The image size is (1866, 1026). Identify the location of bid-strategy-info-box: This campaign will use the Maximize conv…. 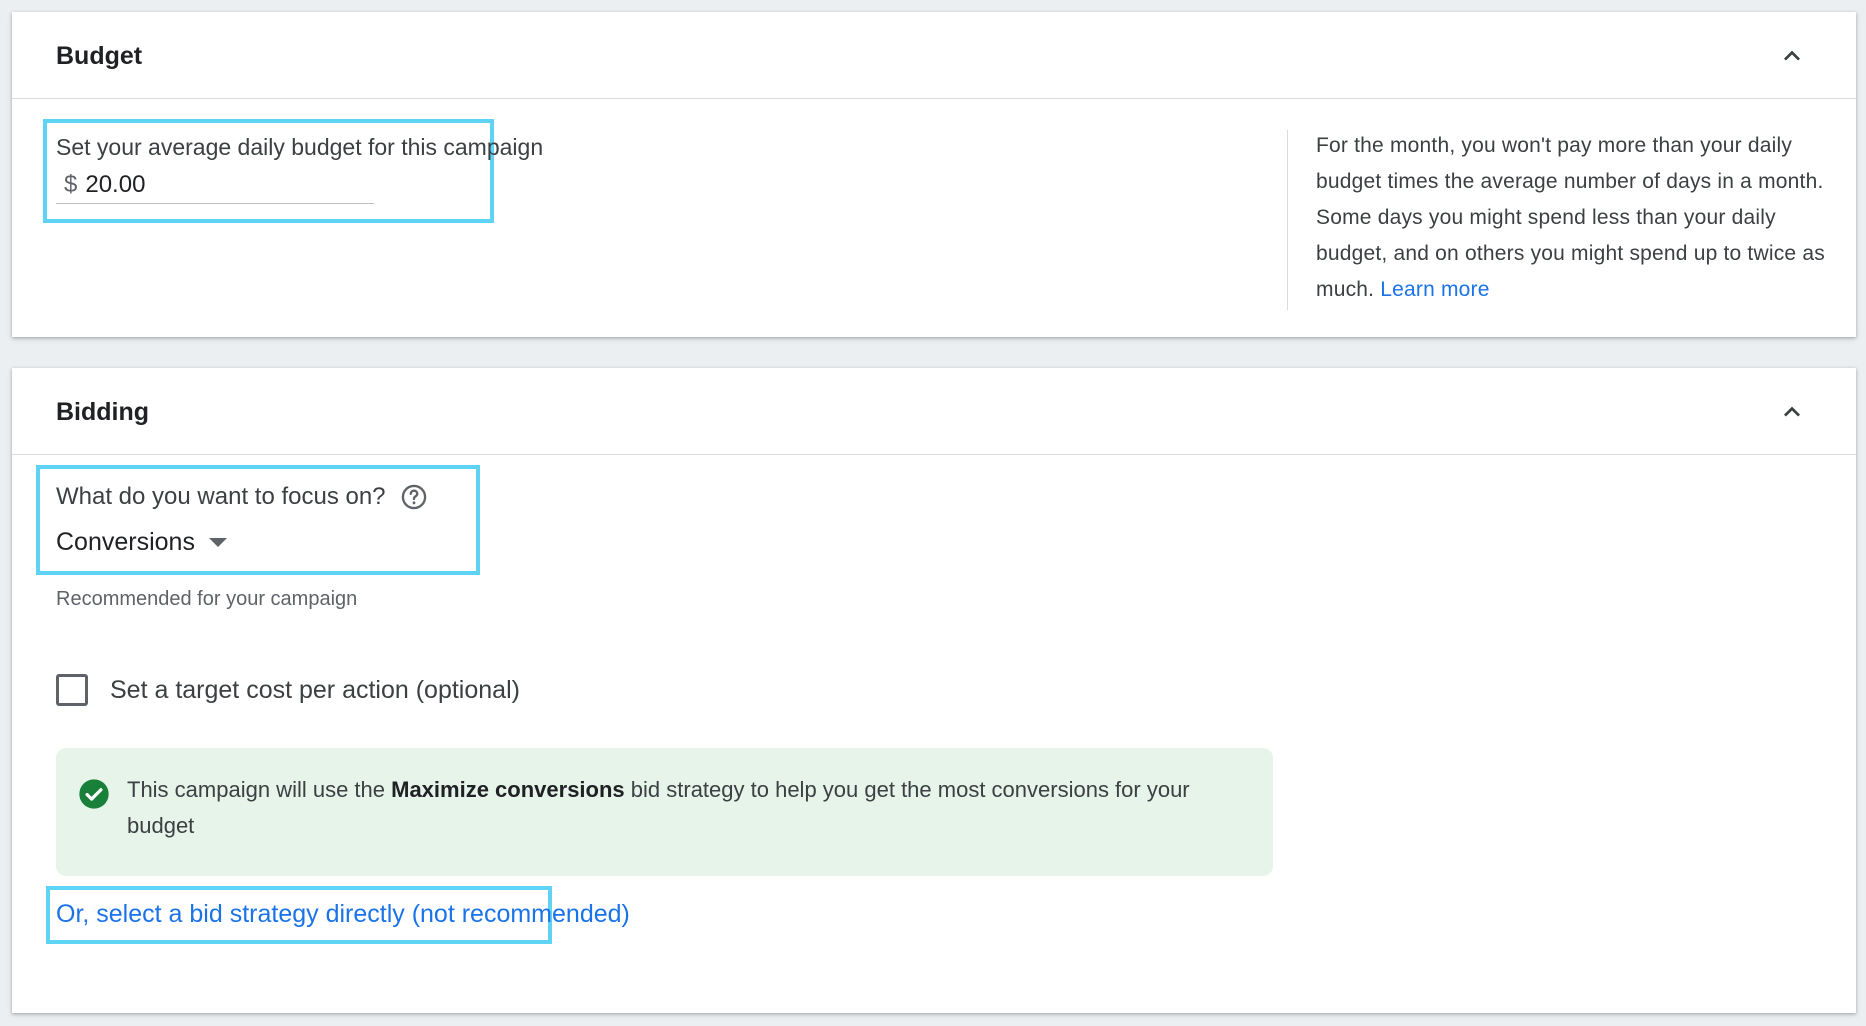
(664, 812).